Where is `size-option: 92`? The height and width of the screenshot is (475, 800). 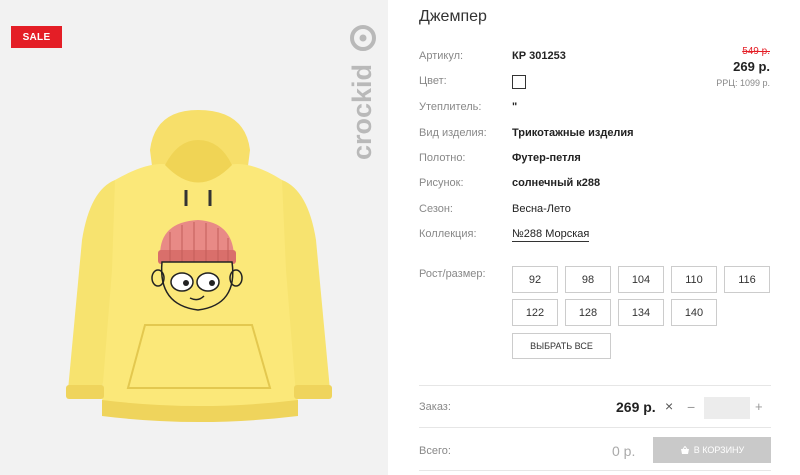
size-option: 92 is located at coordinates (535, 279).